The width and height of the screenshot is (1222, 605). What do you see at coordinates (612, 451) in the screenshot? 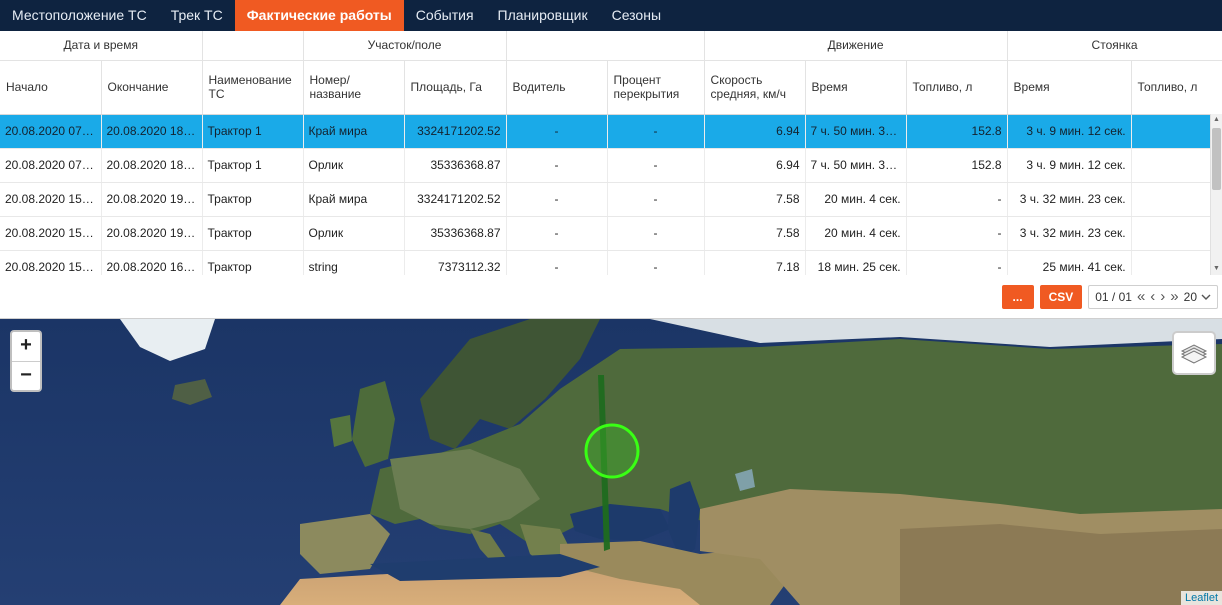
I see `field-polygon` at bounding box center [612, 451].